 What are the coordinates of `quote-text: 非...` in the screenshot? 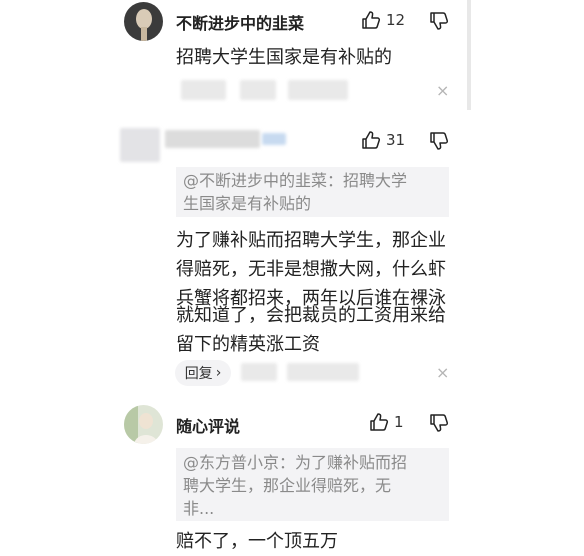 It's located at (199, 508).